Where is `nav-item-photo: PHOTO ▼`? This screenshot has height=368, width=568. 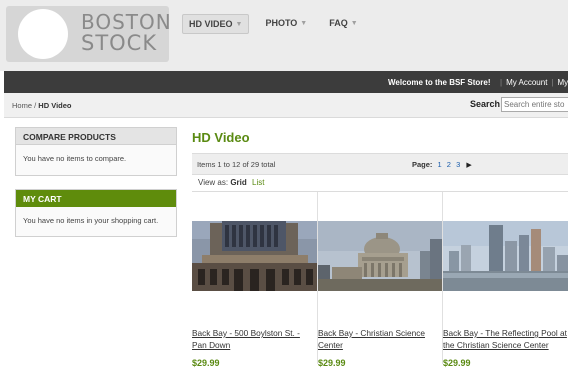
nav-item-photo: PHOTO ▼ is located at coordinates (286, 23).